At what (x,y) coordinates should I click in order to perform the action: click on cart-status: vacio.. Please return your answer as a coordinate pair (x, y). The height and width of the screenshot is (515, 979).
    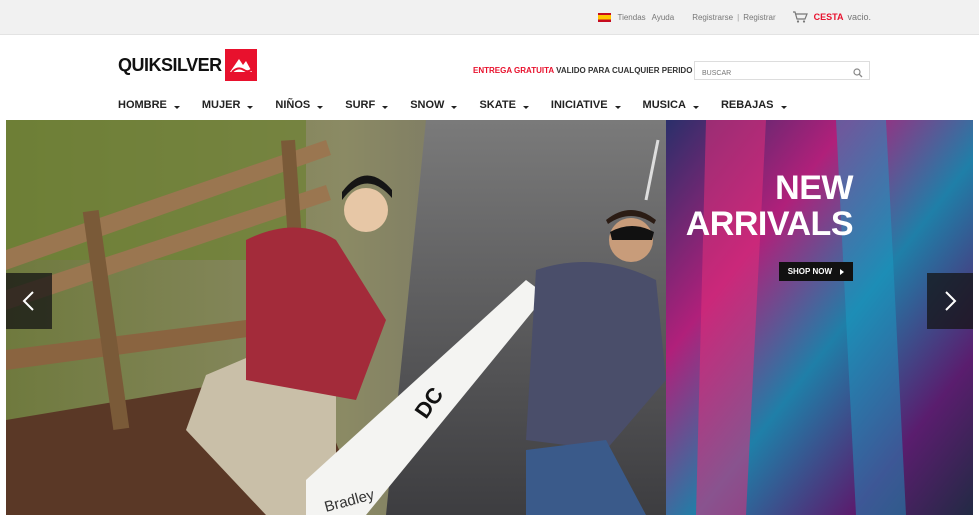
    Looking at the image, I should click on (859, 17).